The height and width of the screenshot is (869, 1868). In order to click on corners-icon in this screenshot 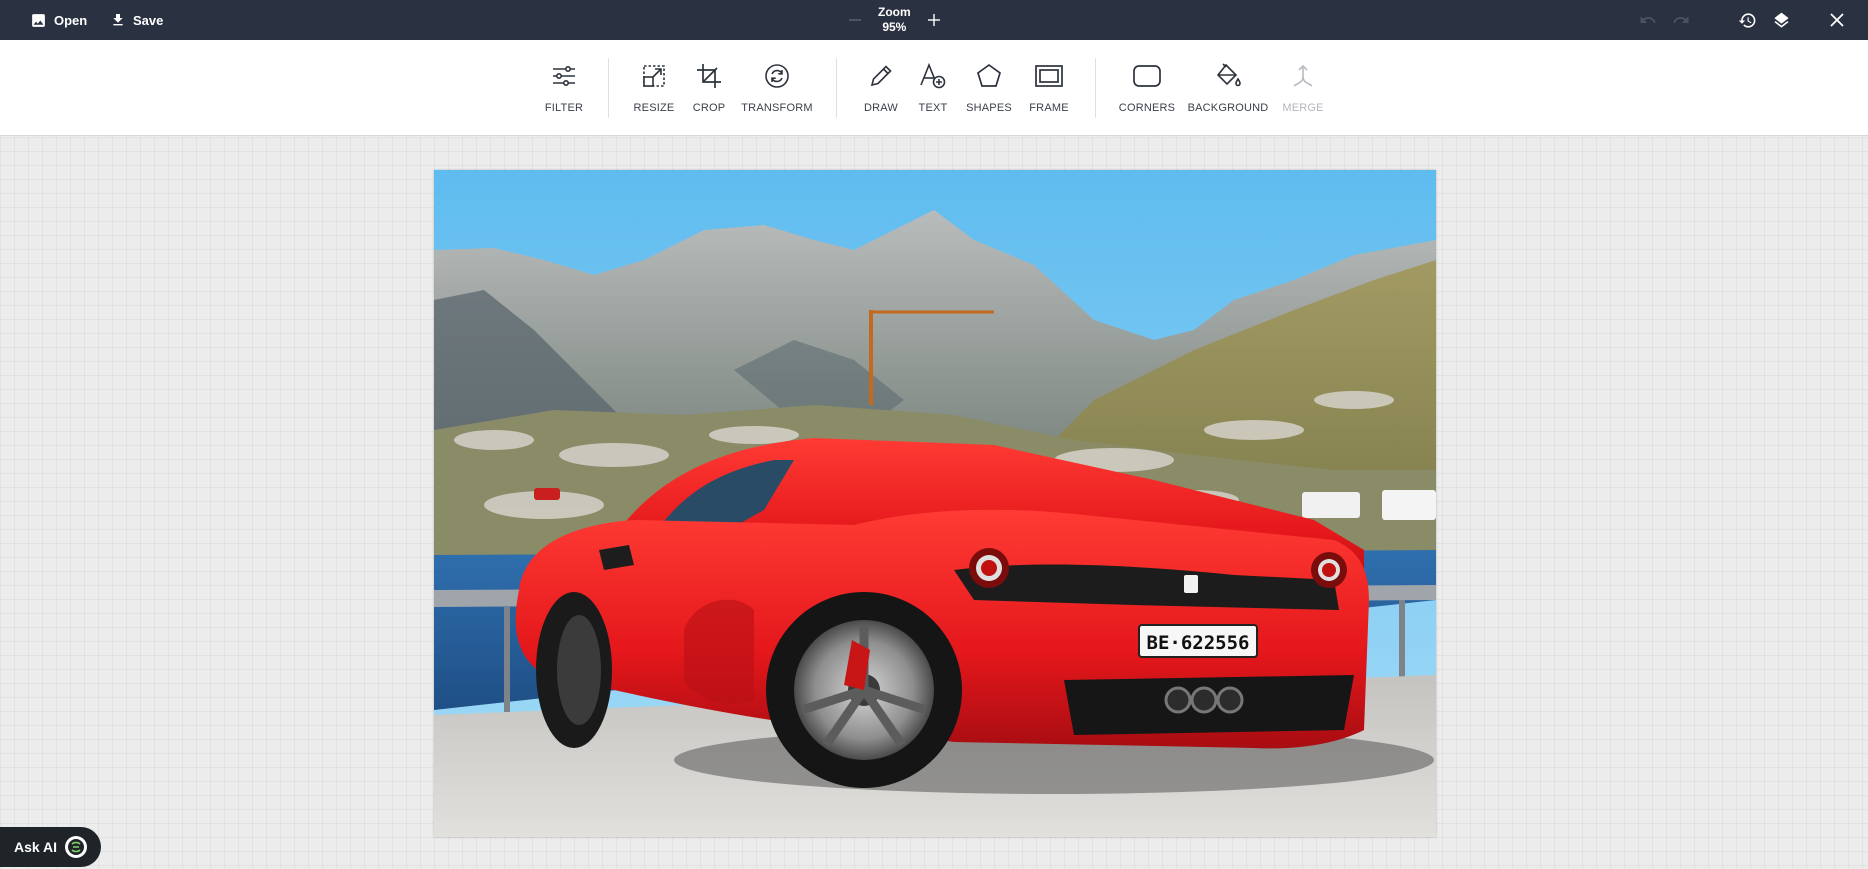, I will do `click(1147, 76)`.